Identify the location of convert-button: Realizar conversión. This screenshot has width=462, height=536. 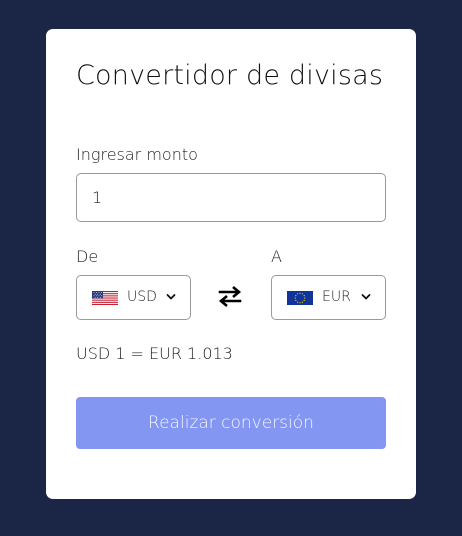
(231, 423).